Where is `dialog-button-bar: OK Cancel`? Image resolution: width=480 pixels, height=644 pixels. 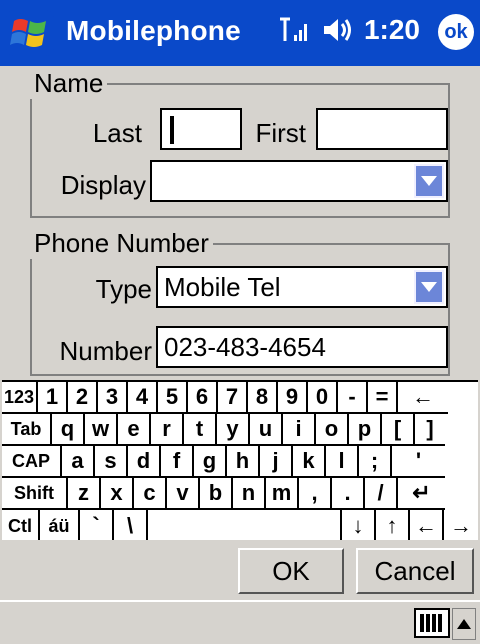 dialog-button-bar: OK Cancel is located at coordinates (240, 571).